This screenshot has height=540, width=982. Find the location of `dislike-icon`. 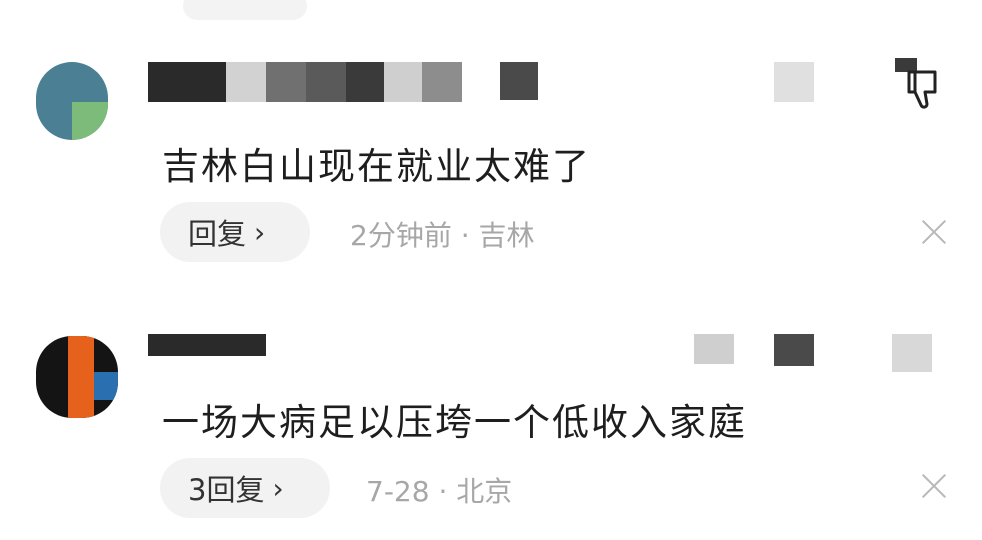

dislike-icon is located at coordinates (923, 86).